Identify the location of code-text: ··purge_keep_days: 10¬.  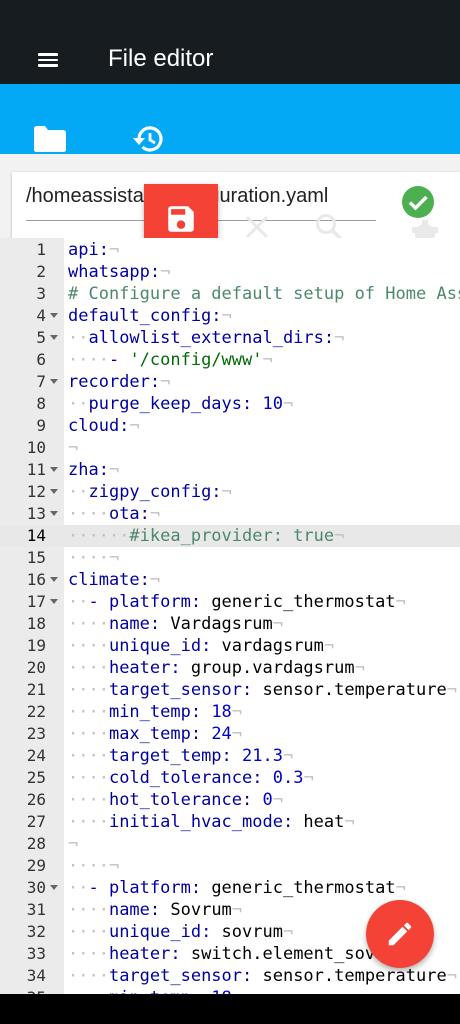
(181, 404).